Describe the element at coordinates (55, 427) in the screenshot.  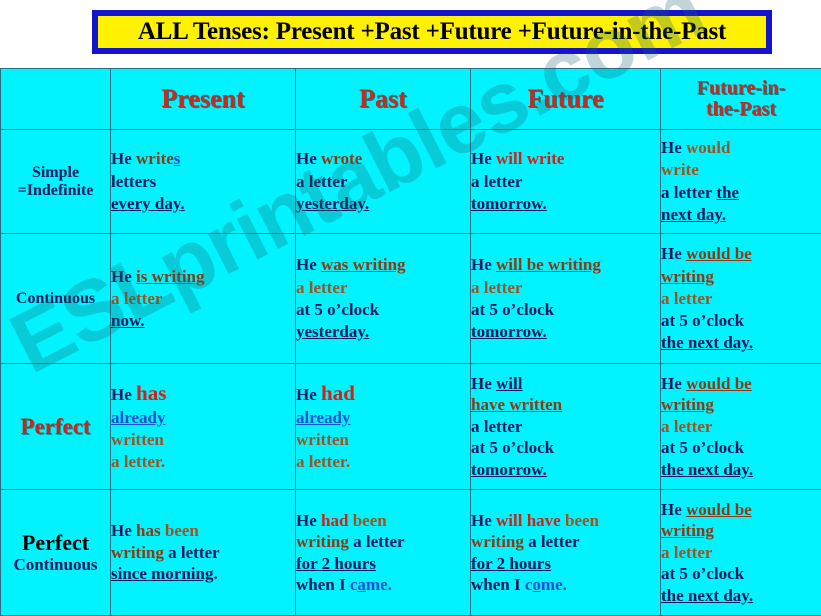
I see `row-label-perfect: Perfect` at that location.